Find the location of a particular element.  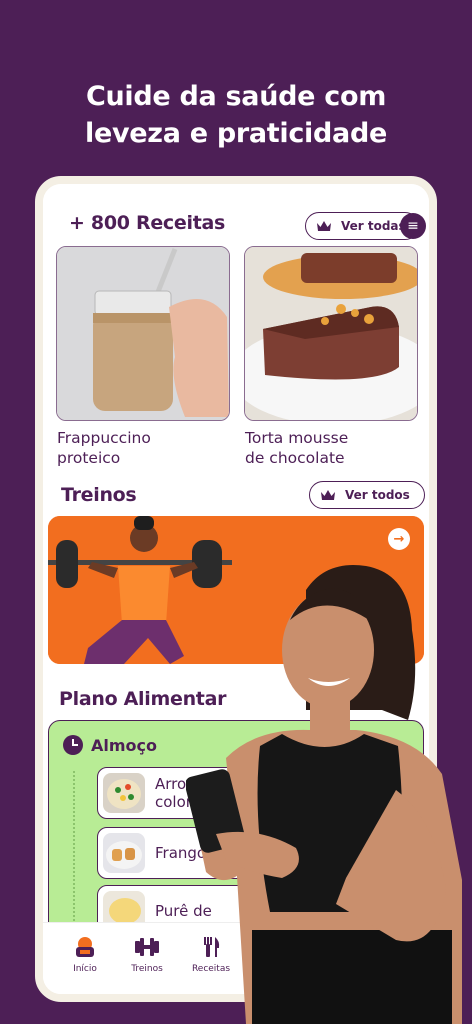

arrow-right-icon: → is located at coordinates (399, 539).